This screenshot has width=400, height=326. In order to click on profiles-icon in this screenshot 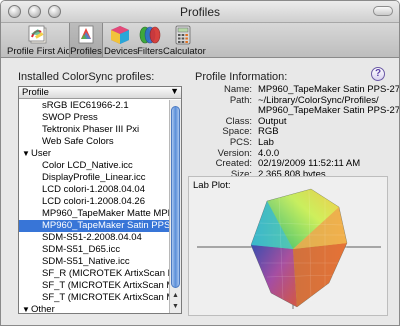, I will do `click(86, 34)`.